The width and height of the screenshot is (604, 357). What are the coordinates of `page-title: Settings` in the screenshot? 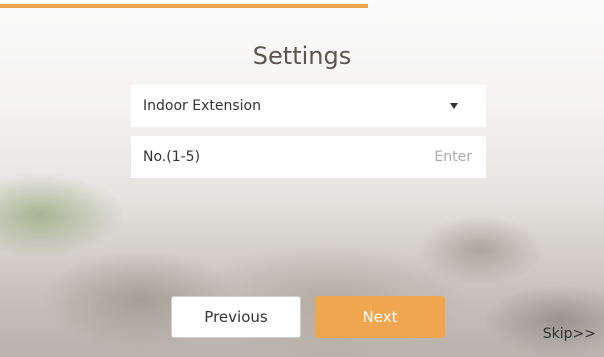 It's located at (302, 56).